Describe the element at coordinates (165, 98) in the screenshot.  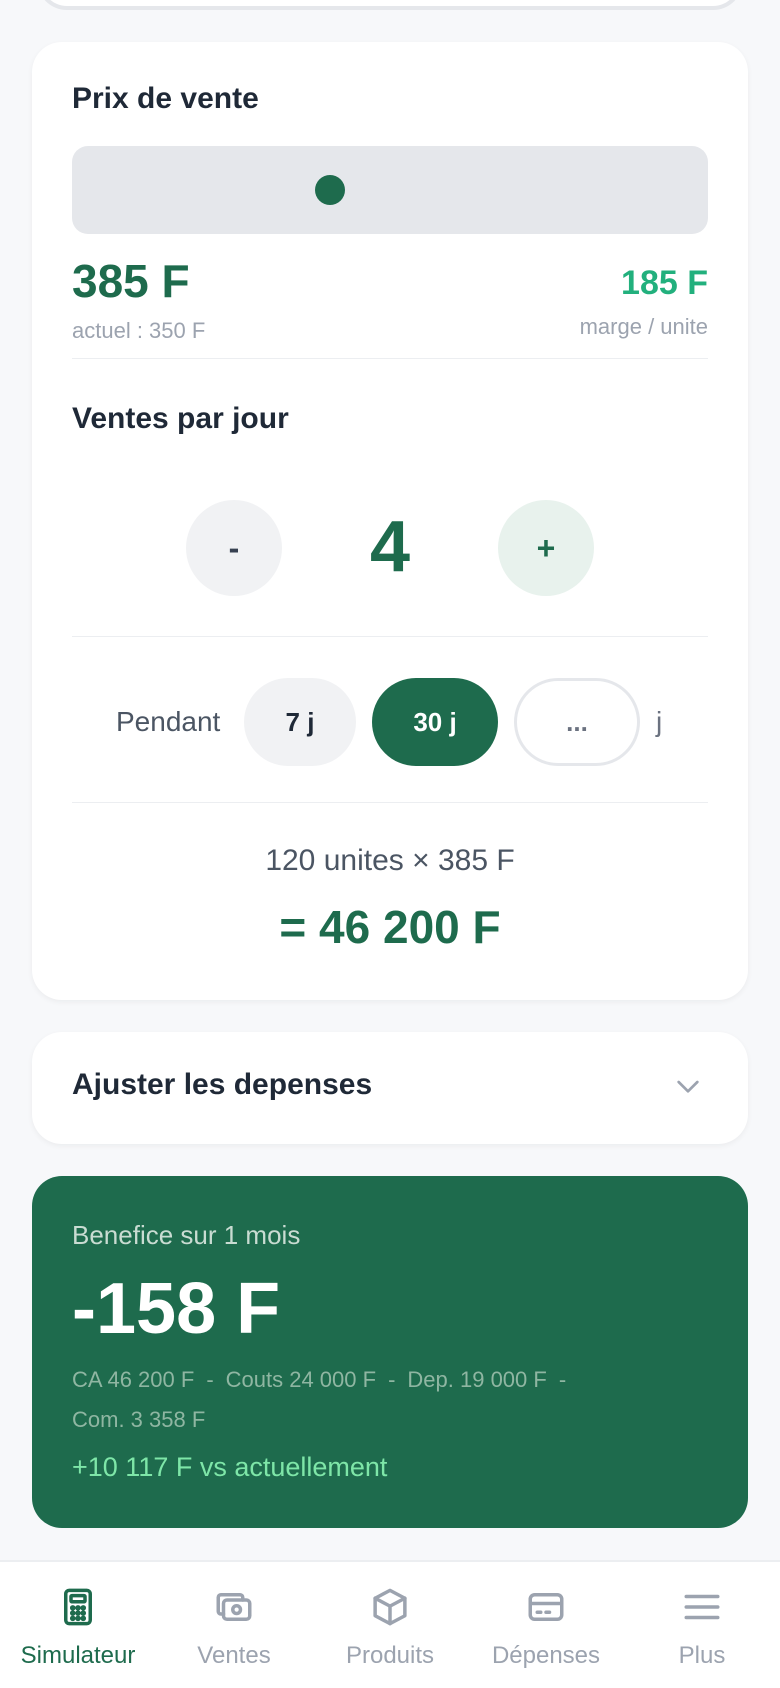
I see `price-title: Prix de vente` at that location.